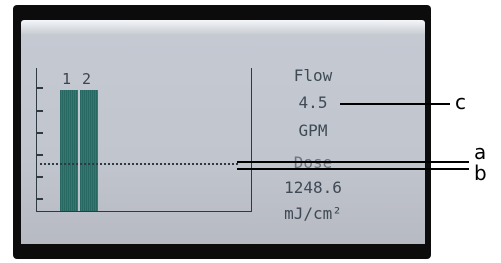  Describe the element at coordinates (460, 102) in the screenshot. I see `callout-label-c: c` at that location.